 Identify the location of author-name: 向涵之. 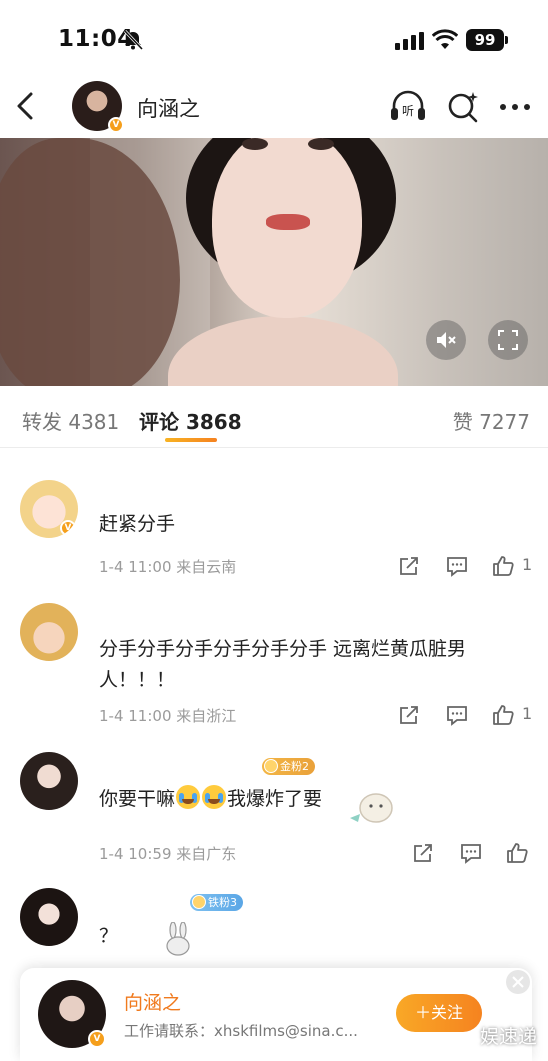
(168, 108).